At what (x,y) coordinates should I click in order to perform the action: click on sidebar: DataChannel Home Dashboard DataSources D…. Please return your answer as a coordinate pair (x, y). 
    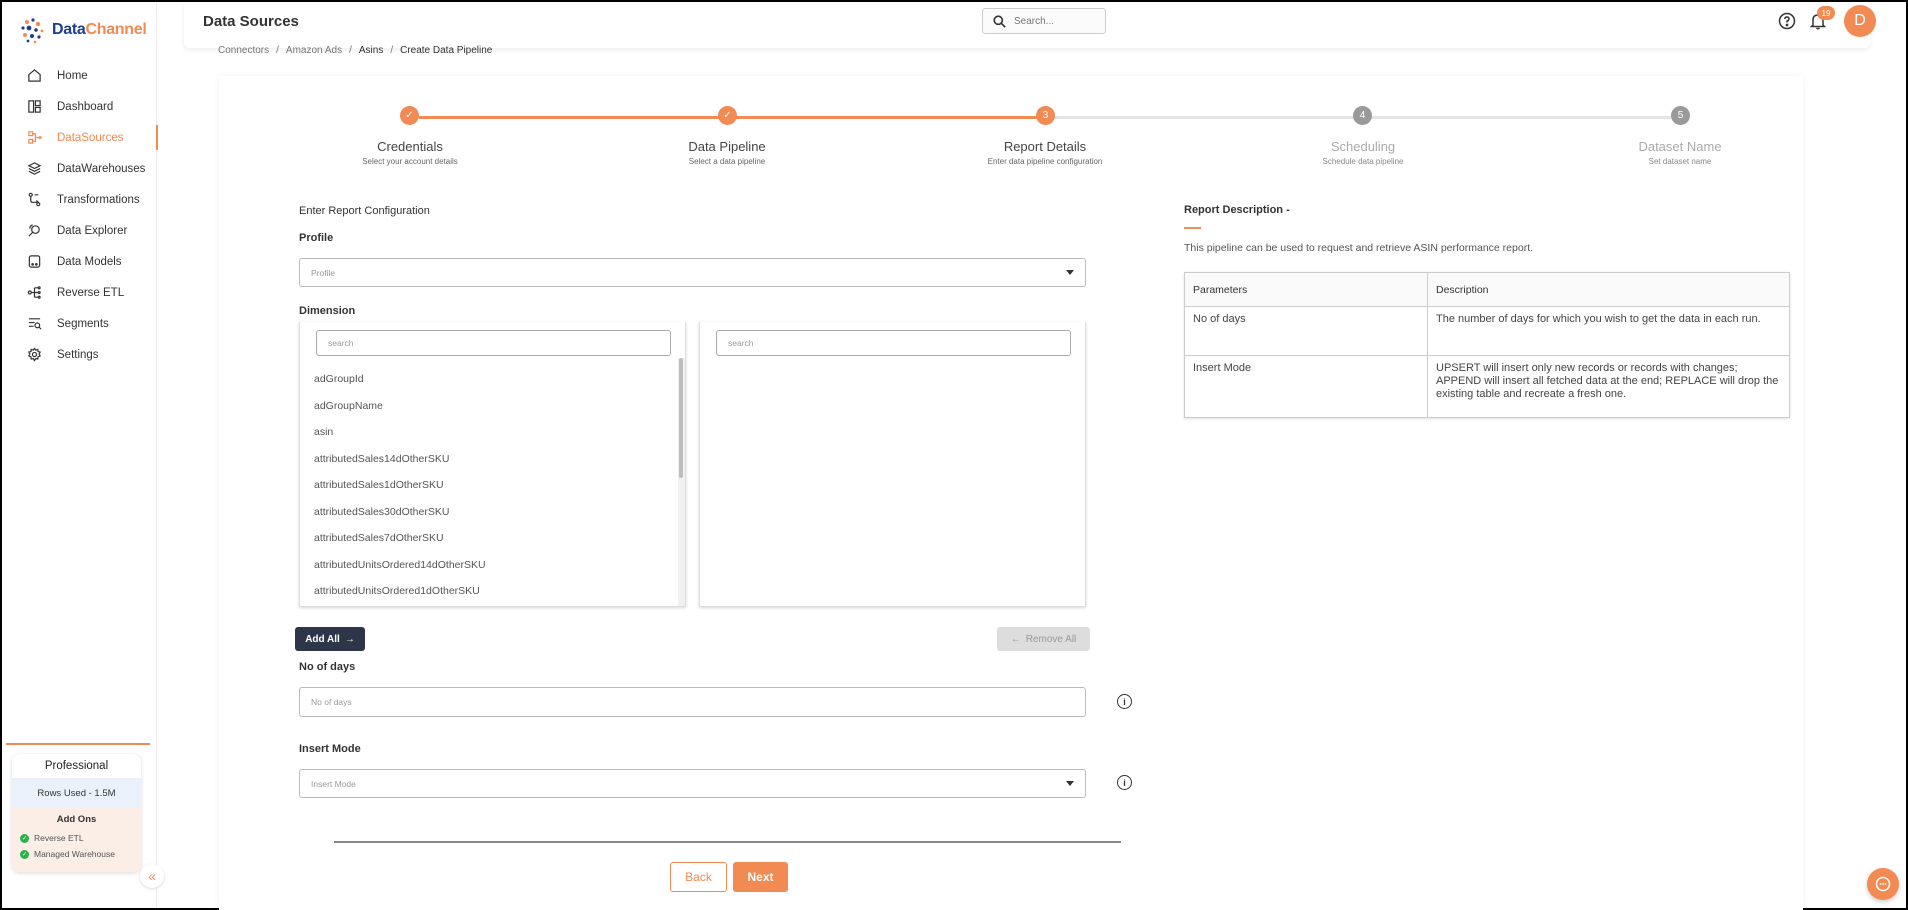
    Looking at the image, I should click on (83, 455).